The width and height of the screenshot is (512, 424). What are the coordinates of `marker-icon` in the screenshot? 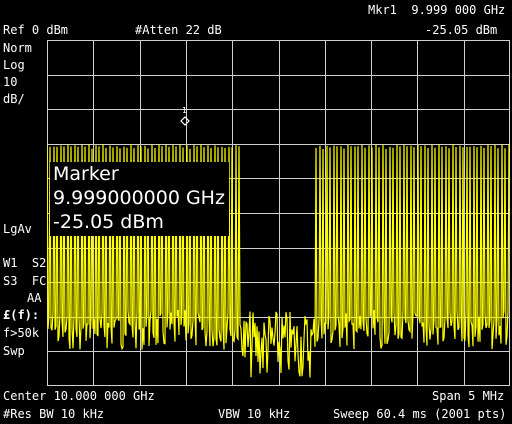 It's located at (185, 121).